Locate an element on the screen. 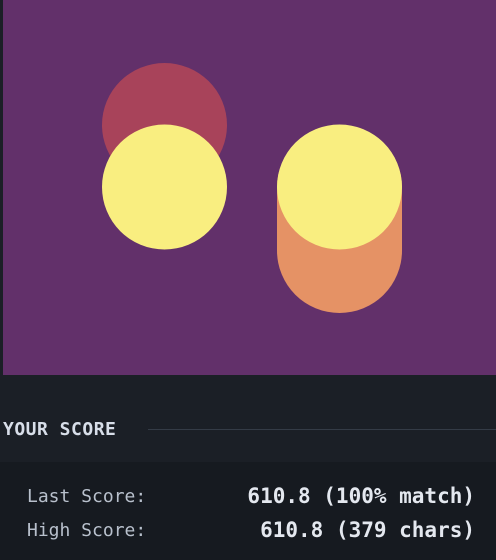  last-score-value: 610.8 (100% match) is located at coordinates (361, 496).